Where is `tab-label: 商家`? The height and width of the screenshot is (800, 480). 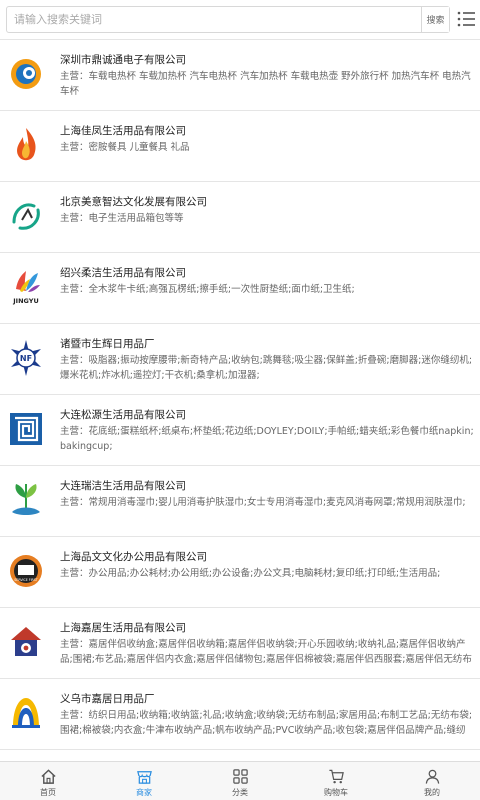
tab-label: 商家 is located at coordinates (144, 792).